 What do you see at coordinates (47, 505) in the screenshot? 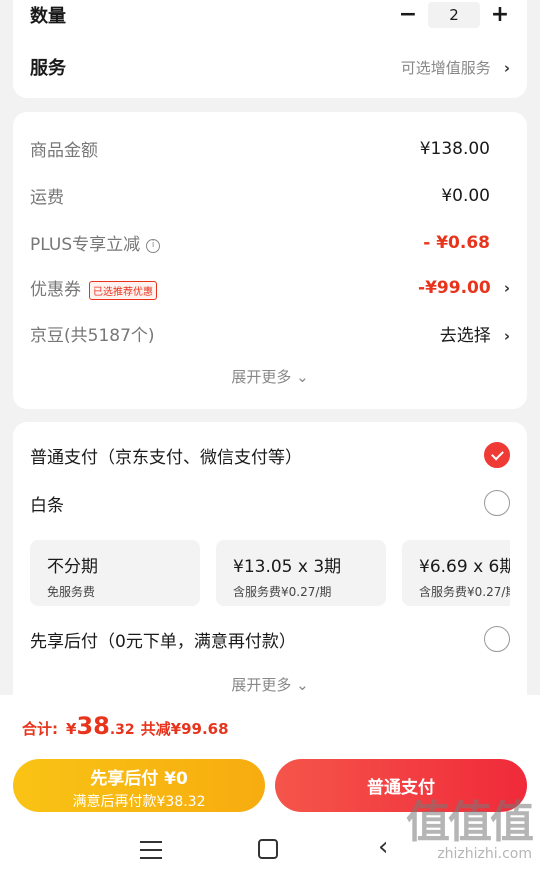
I see `payment-baitiao-label: 白条` at bounding box center [47, 505].